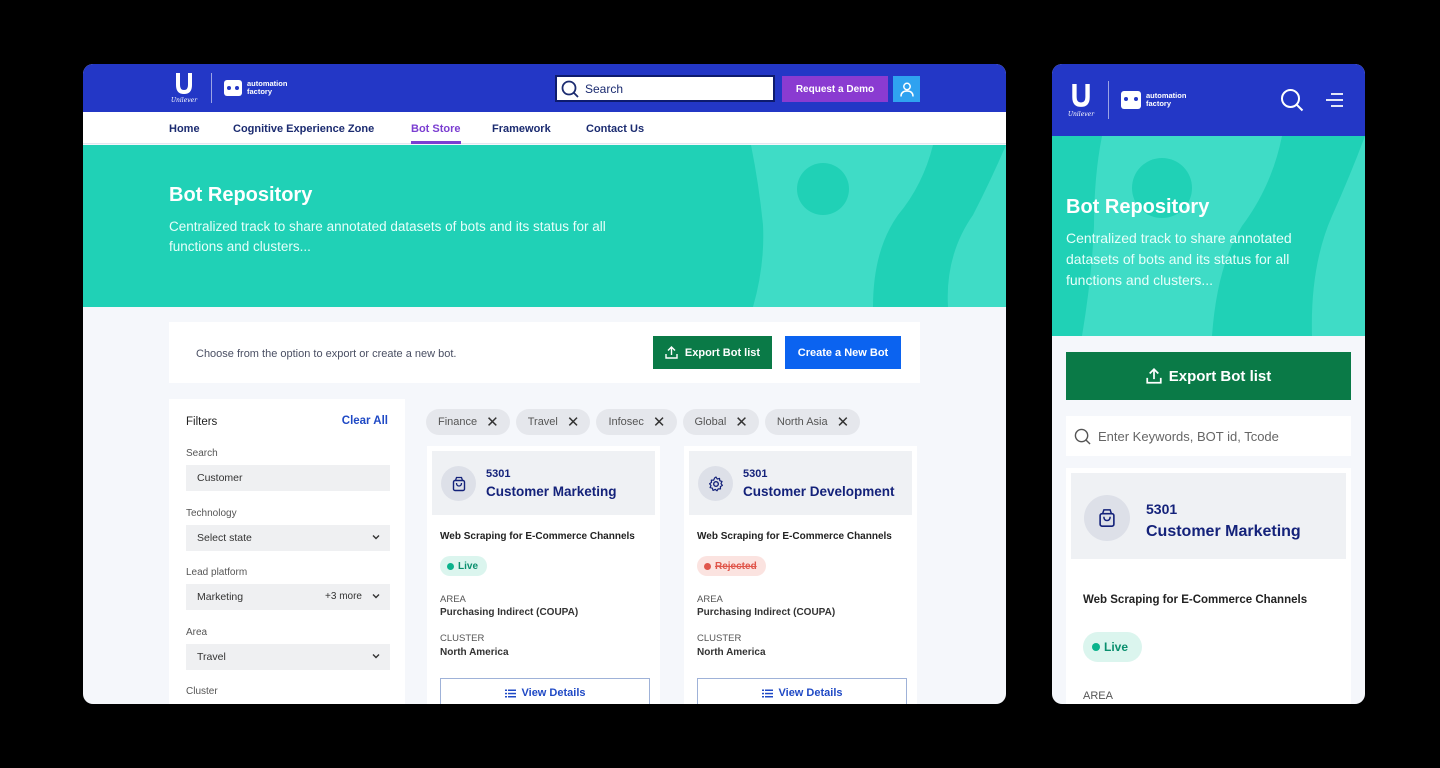 The width and height of the screenshot is (1440, 768). Describe the element at coordinates (220, 597) in the screenshot. I see `filter-lead-platform-value: Marketing` at that location.